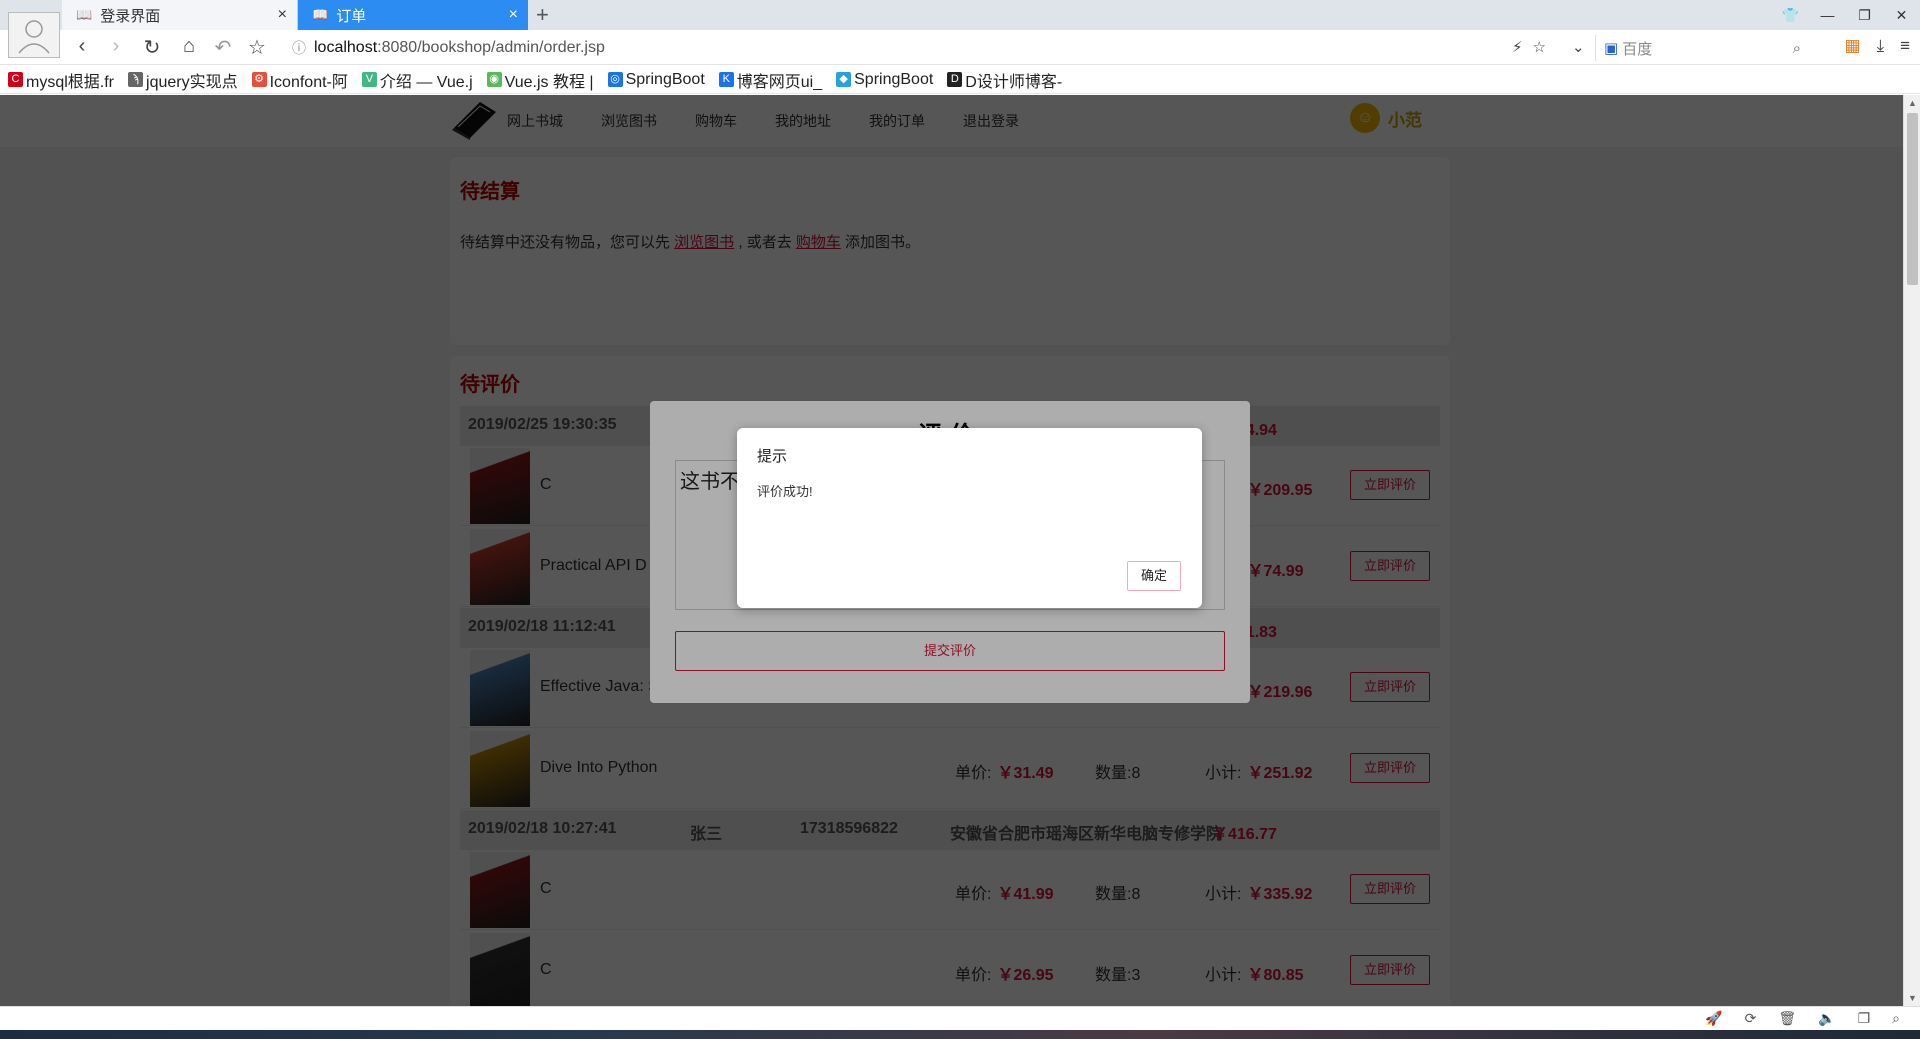  Describe the element at coordinates (960, 1018) in the screenshot. I see `status-bar: 🚀 ⟳ 🗑 🔈 ❐ ⌕` at that location.